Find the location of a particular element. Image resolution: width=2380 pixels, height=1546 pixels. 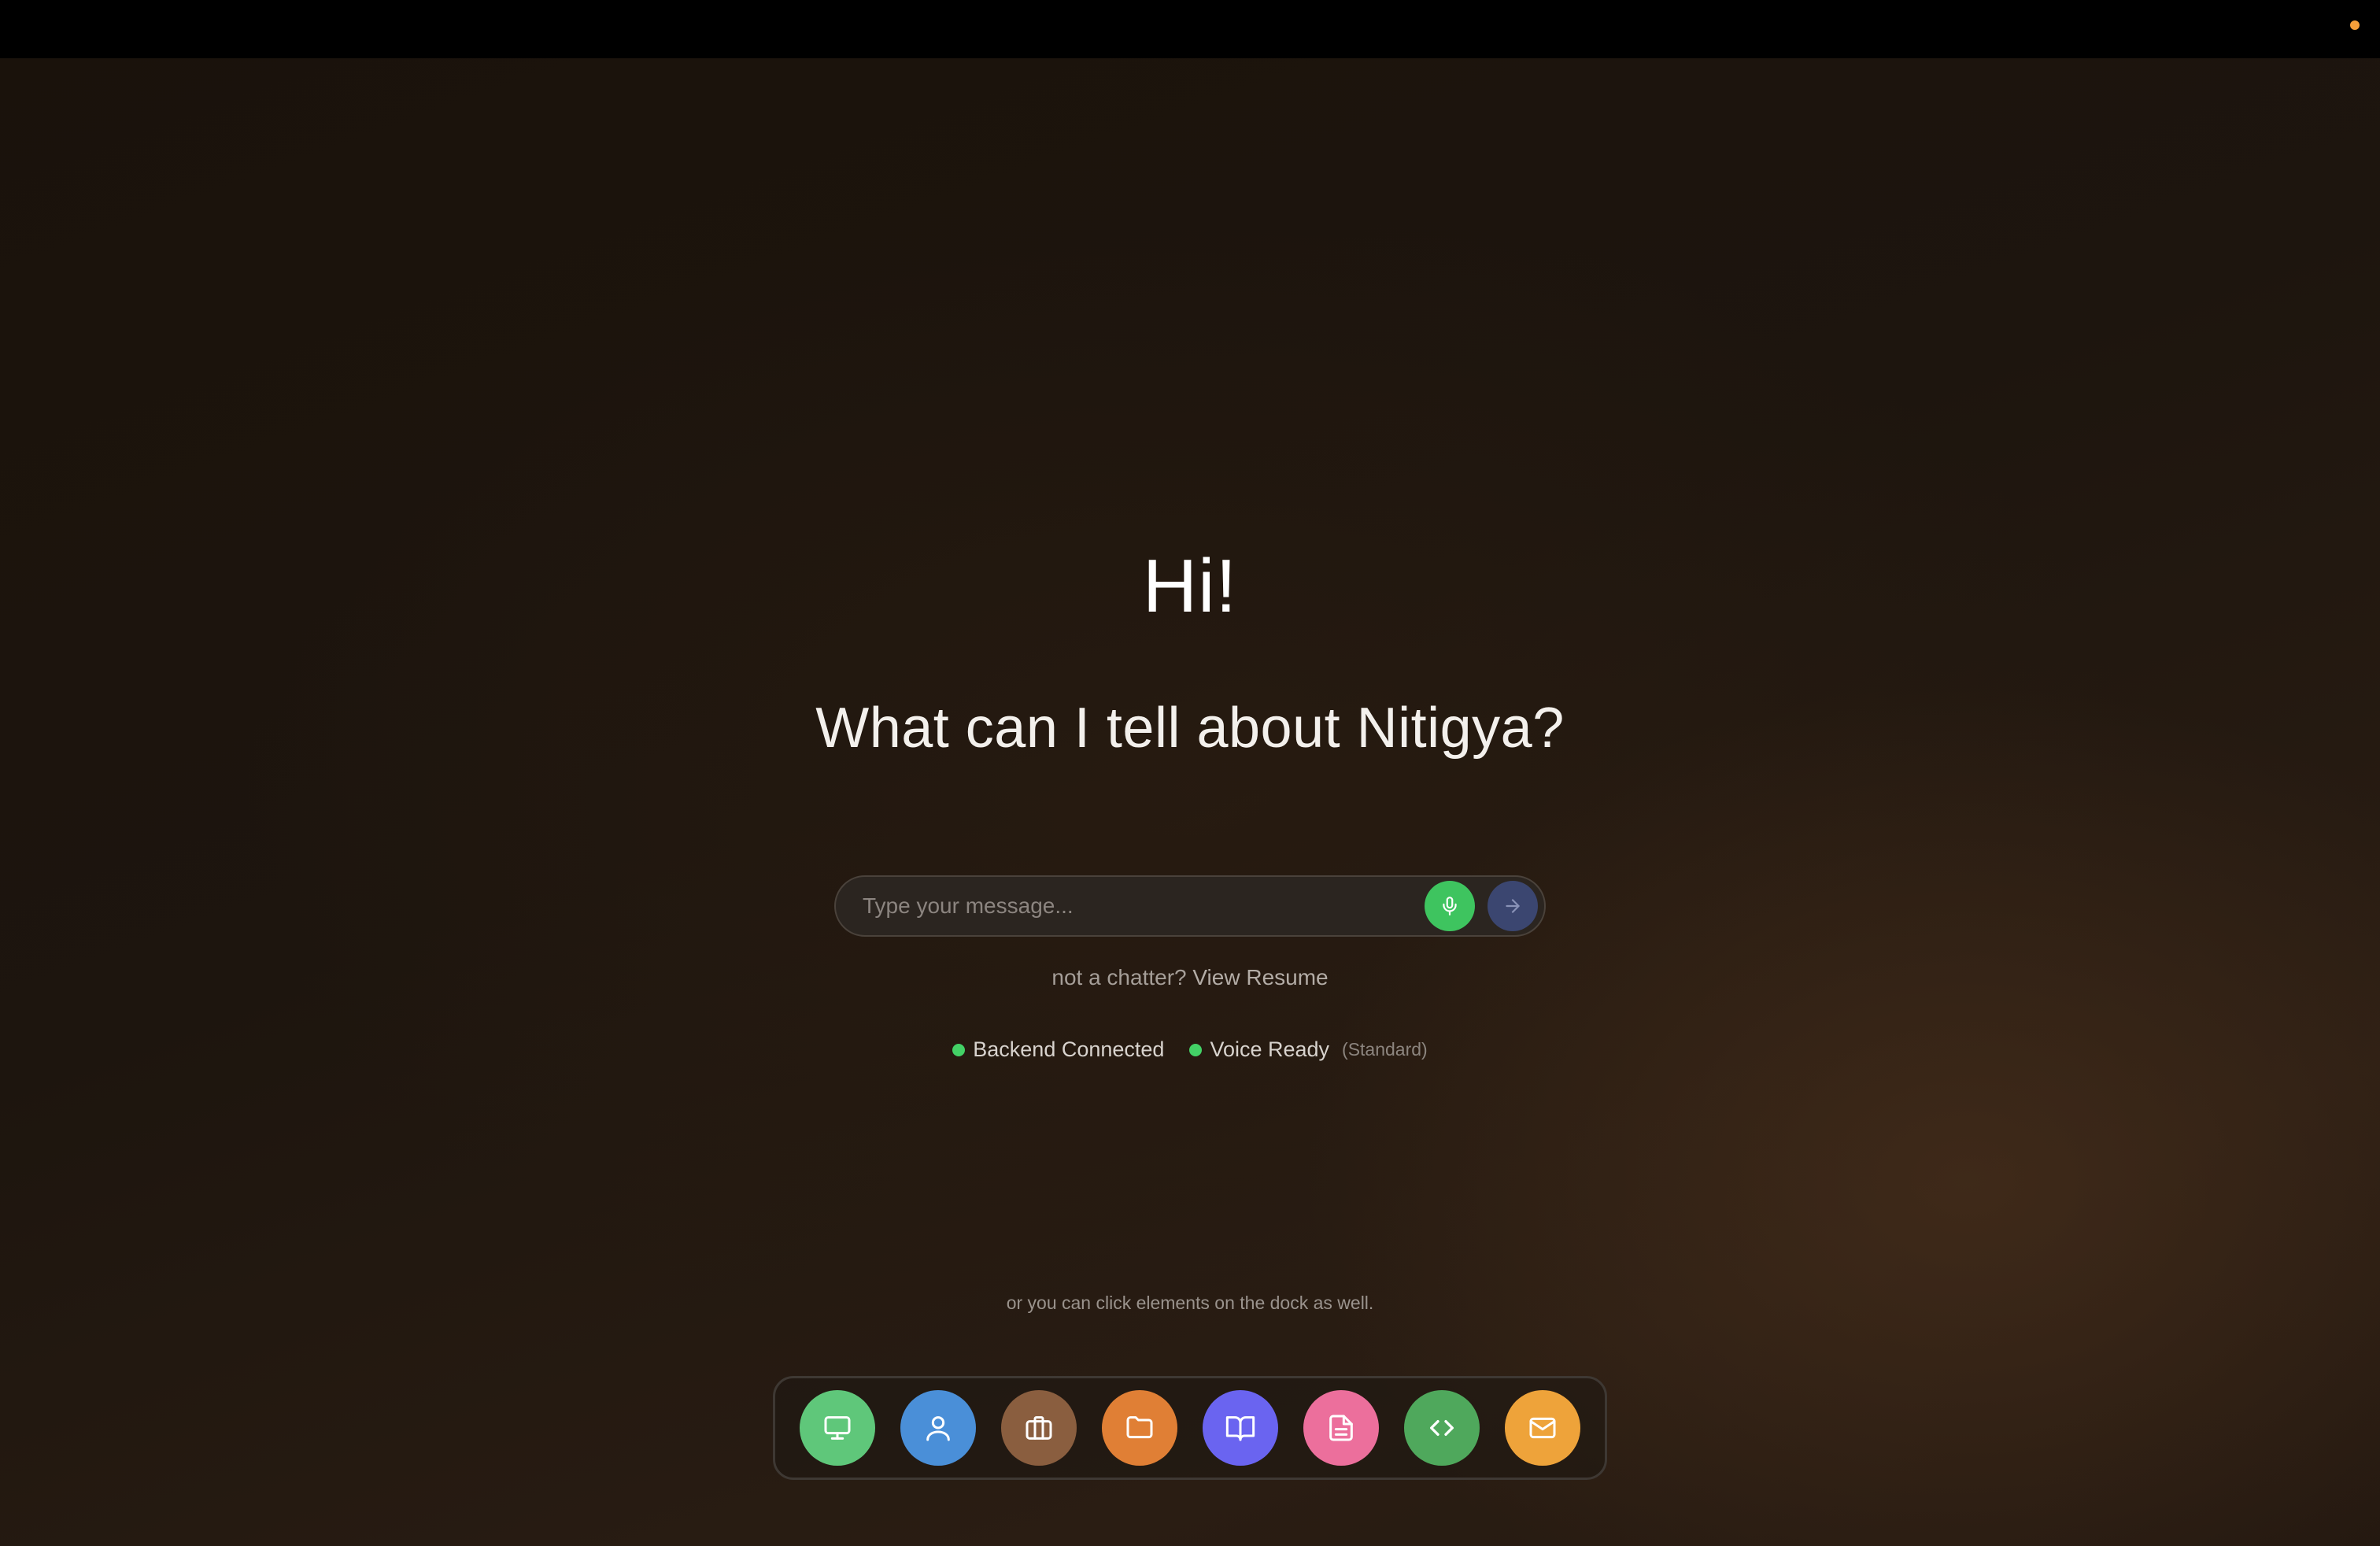

mail-icon is located at coordinates (1542, 1428).